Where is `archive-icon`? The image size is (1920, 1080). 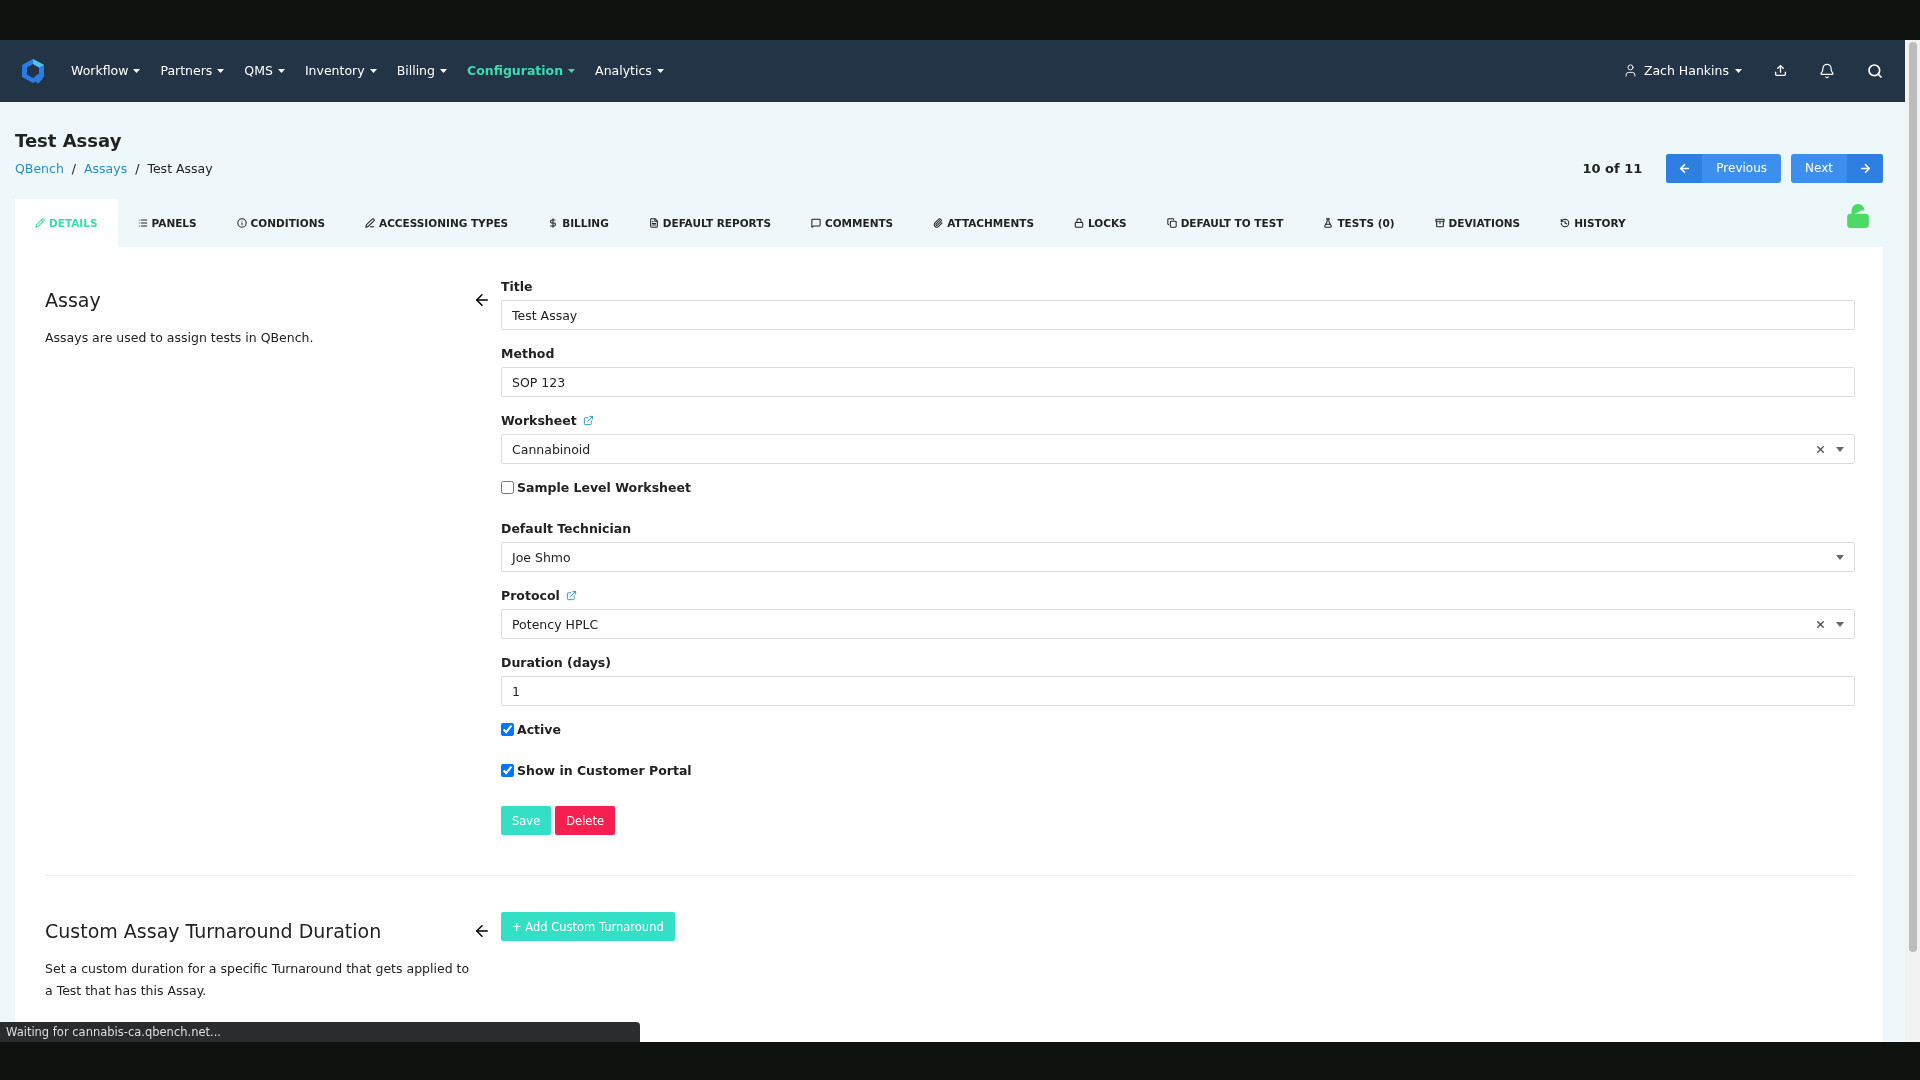
archive-icon is located at coordinates (1439, 223).